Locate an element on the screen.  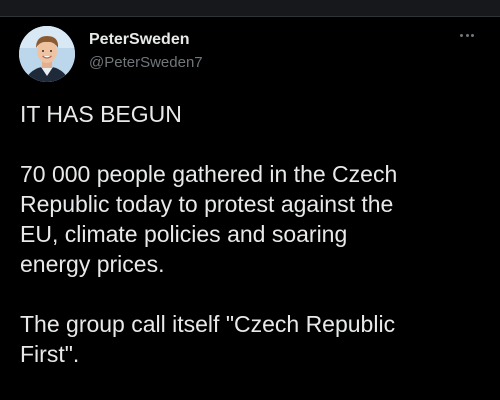
author-handle: @PeterSweden7 is located at coordinates (146, 62).